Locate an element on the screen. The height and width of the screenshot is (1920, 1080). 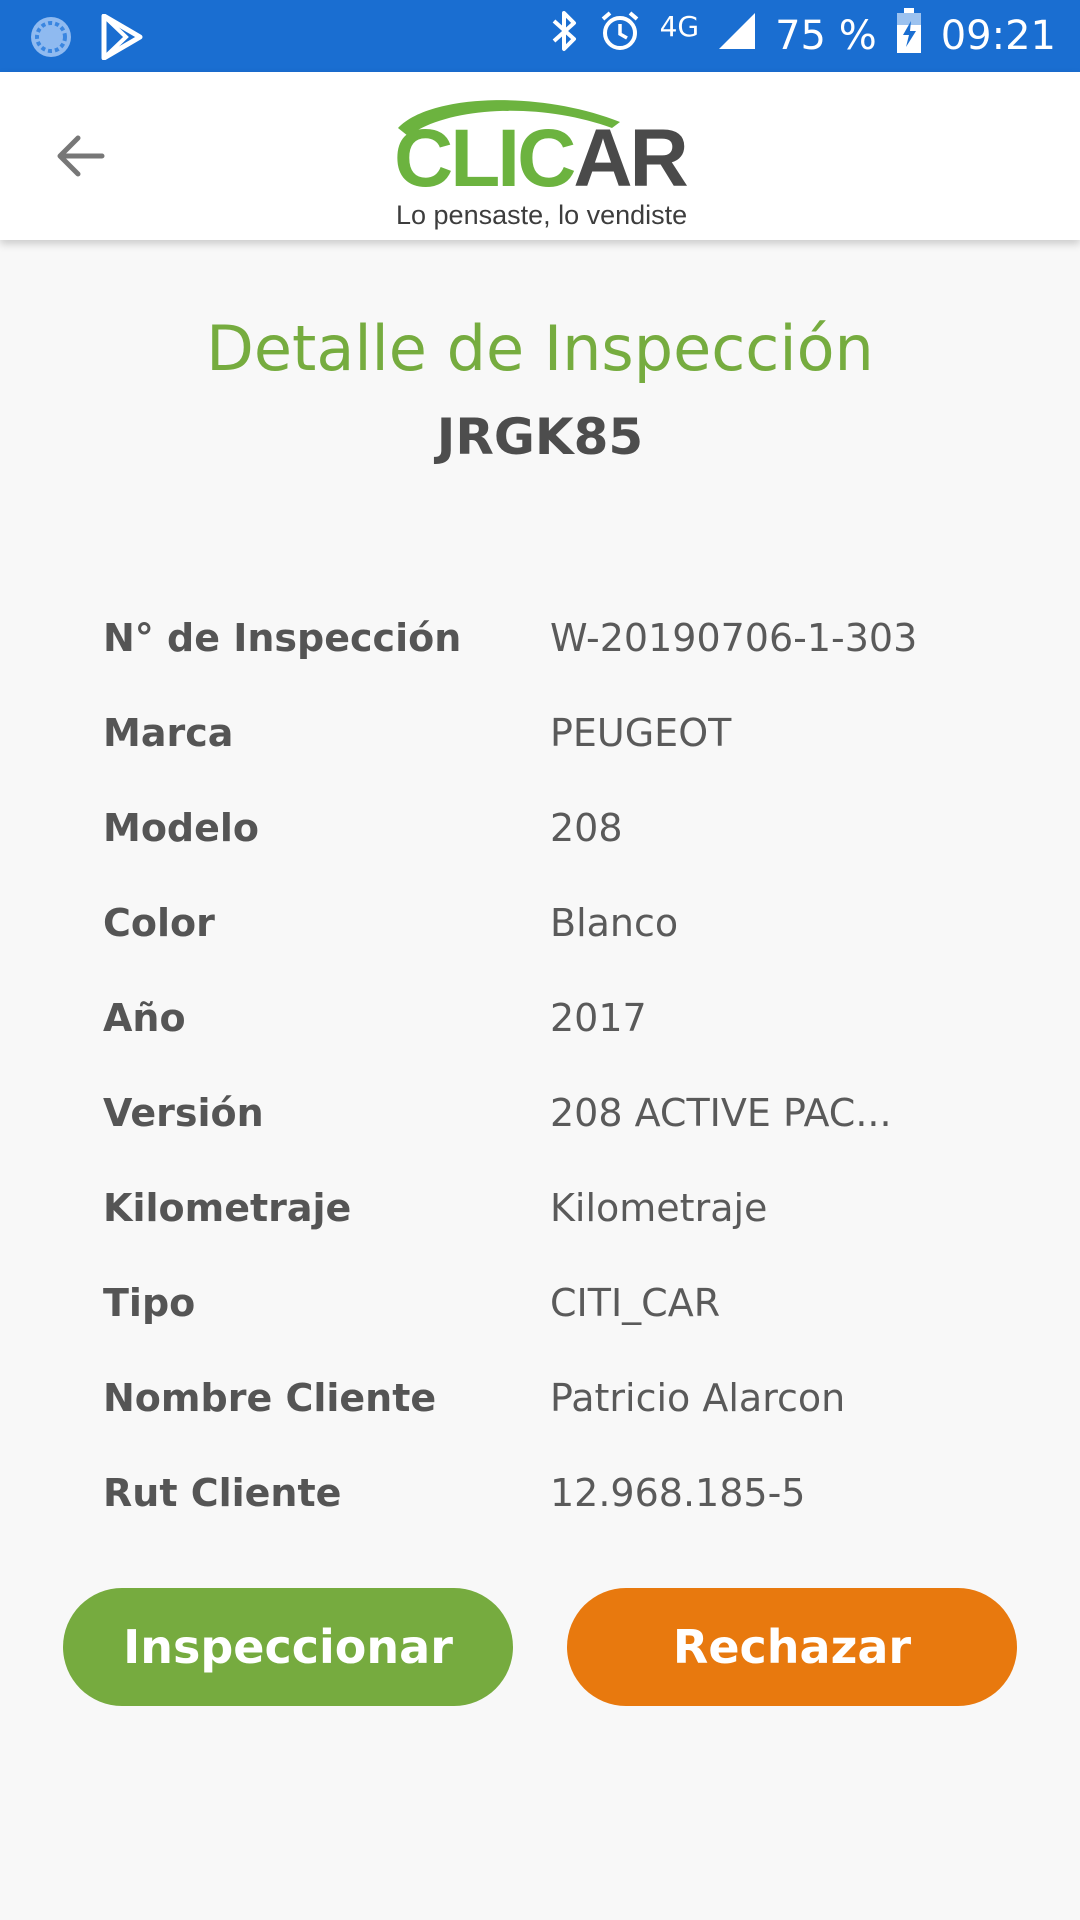
detail-label: Color is located at coordinates (159, 922).